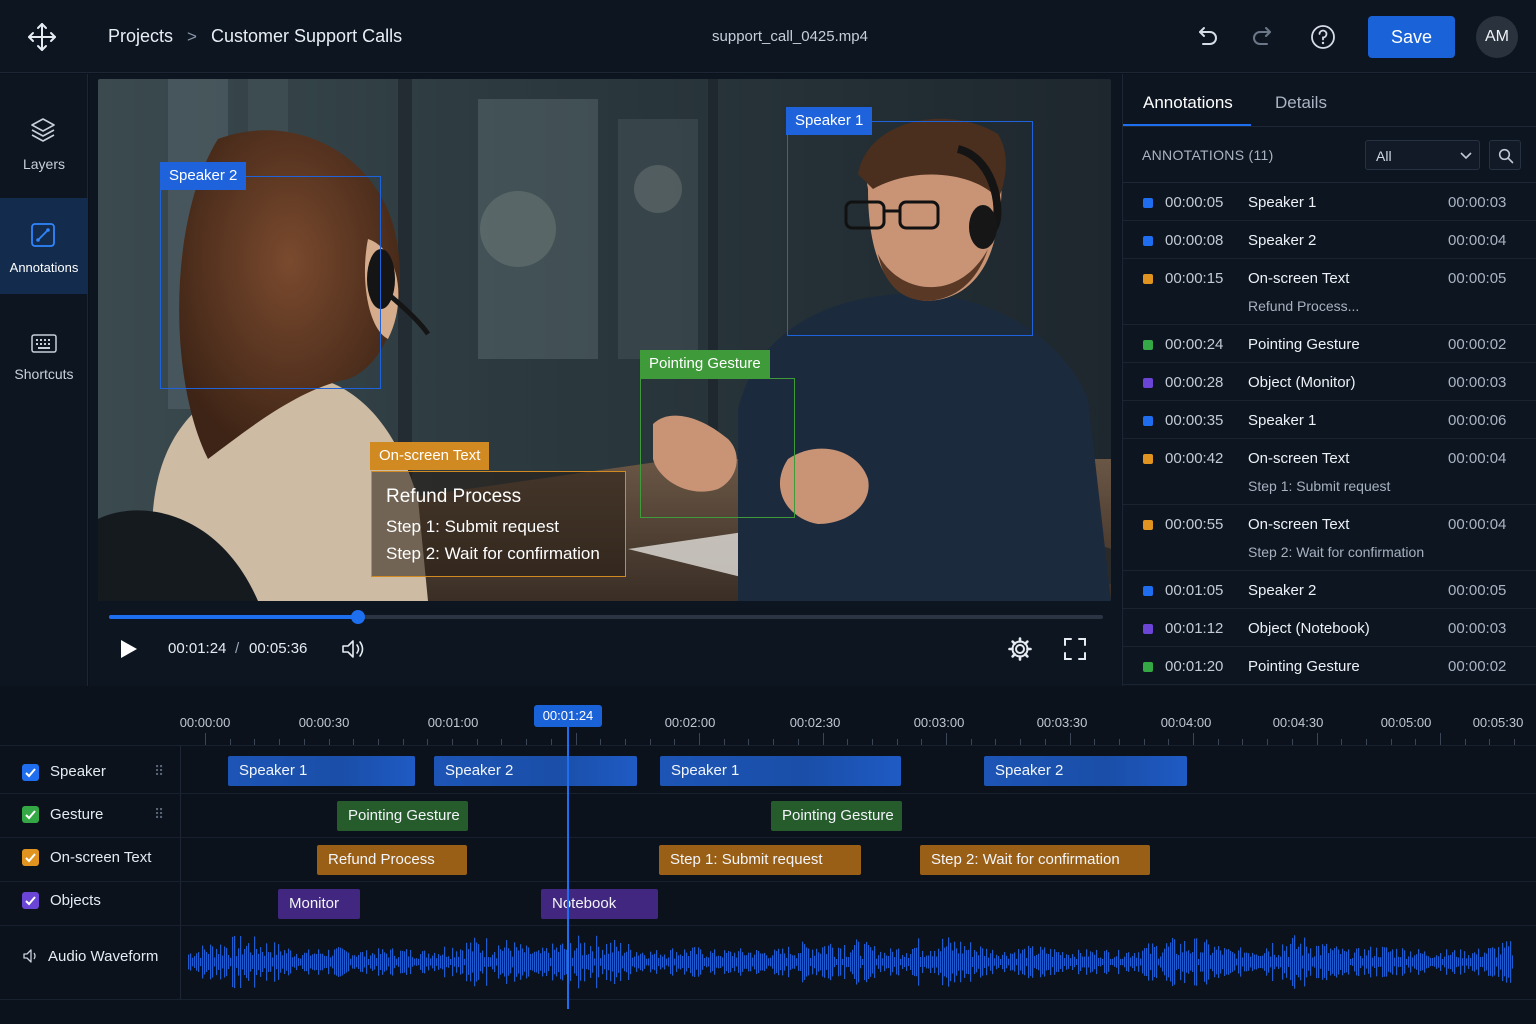 Image resolution: width=1536 pixels, height=1024 pixels. What do you see at coordinates (1075, 649) in the screenshot?
I see `fullscreen-icon` at bounding box center [1075, 649].